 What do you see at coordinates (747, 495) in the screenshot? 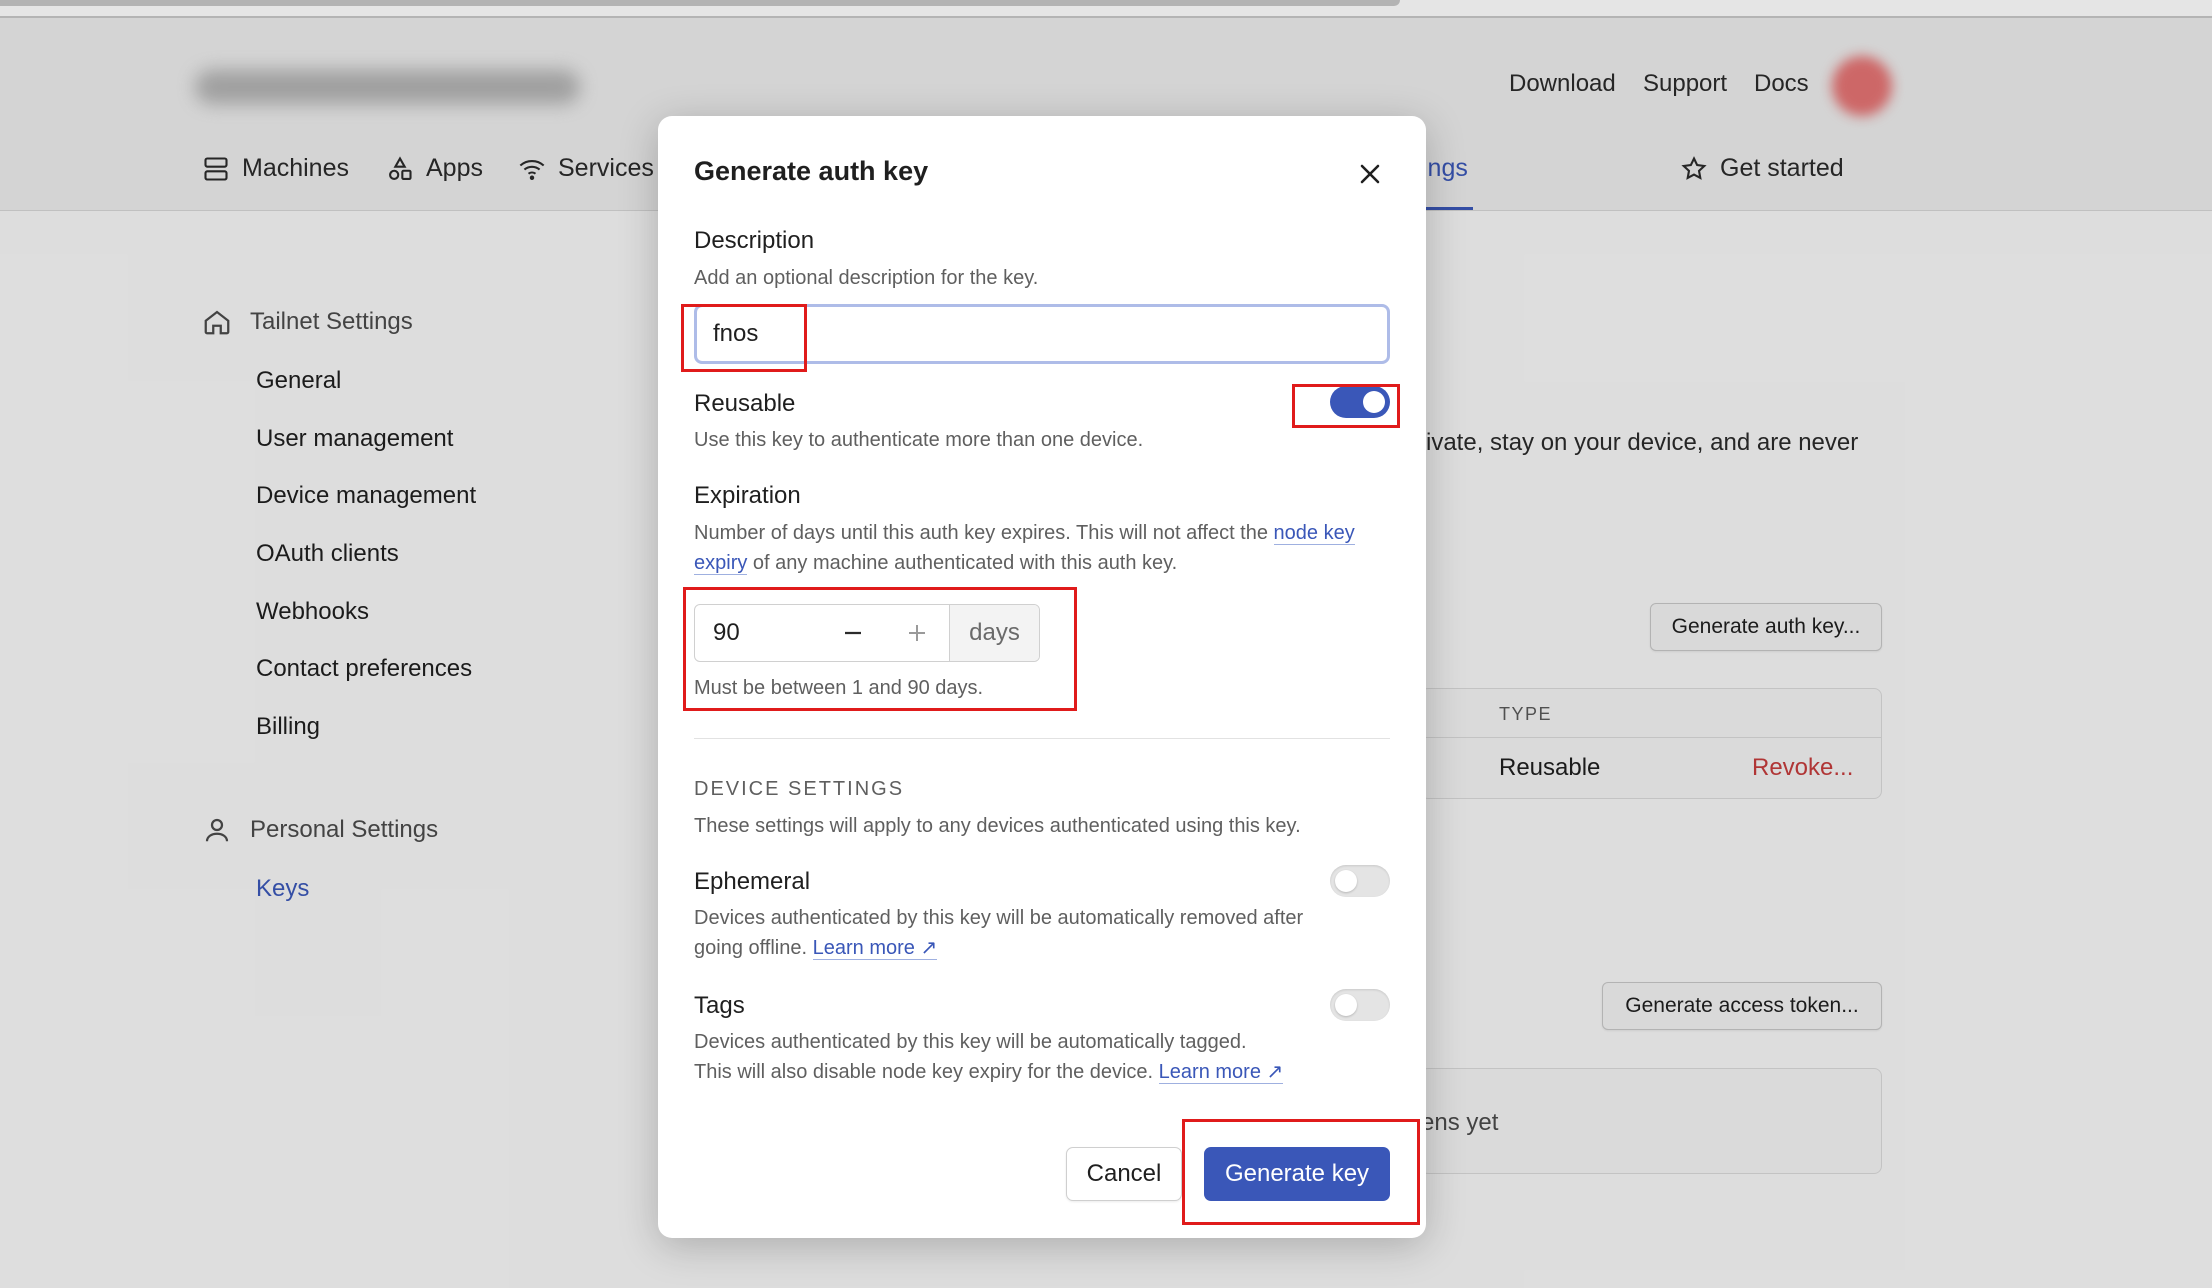
I see `expiration-label: Expiration` at bounding box center [747, 495].